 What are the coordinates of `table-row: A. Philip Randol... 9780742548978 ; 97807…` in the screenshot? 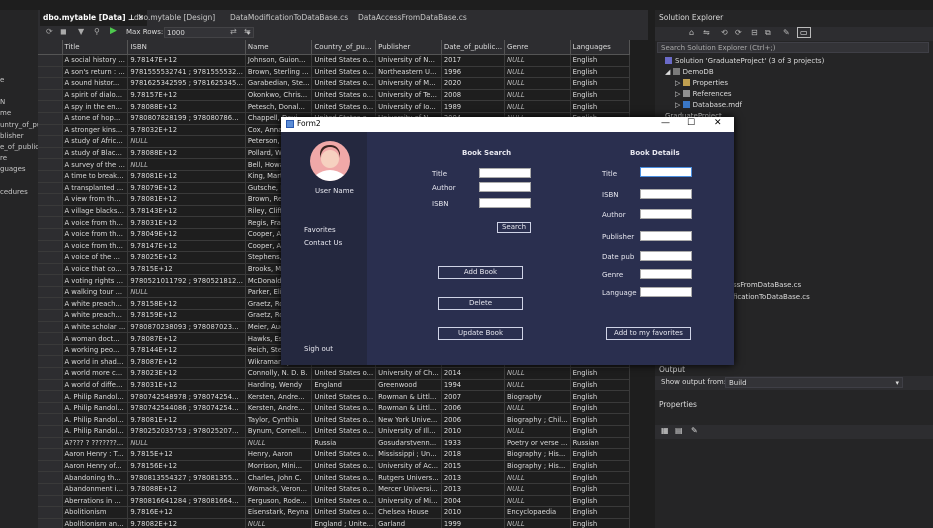 It's located at (334, 396).